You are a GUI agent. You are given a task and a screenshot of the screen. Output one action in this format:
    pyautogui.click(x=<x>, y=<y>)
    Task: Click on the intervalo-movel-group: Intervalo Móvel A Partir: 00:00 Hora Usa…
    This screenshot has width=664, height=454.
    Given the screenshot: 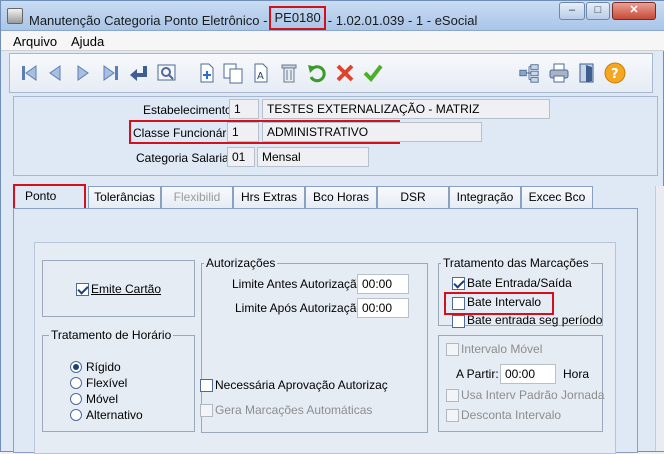 What is the action you would take?
    pyautogui.click(x=521, y=383)
    